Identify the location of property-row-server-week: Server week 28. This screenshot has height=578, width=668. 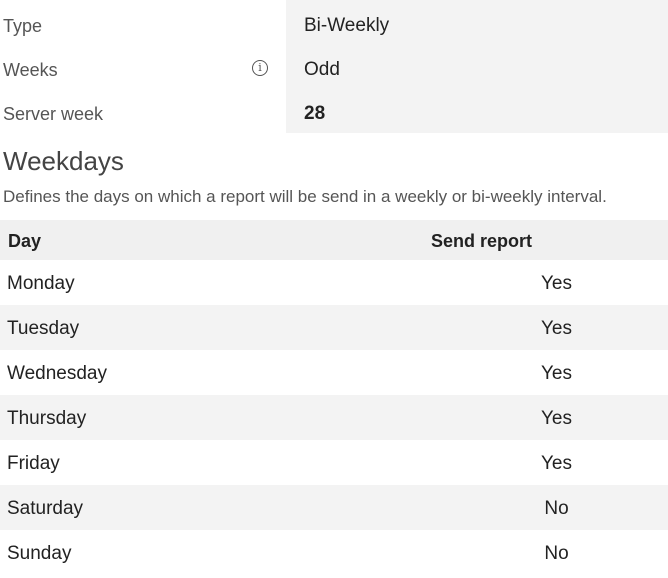
(334, 110).